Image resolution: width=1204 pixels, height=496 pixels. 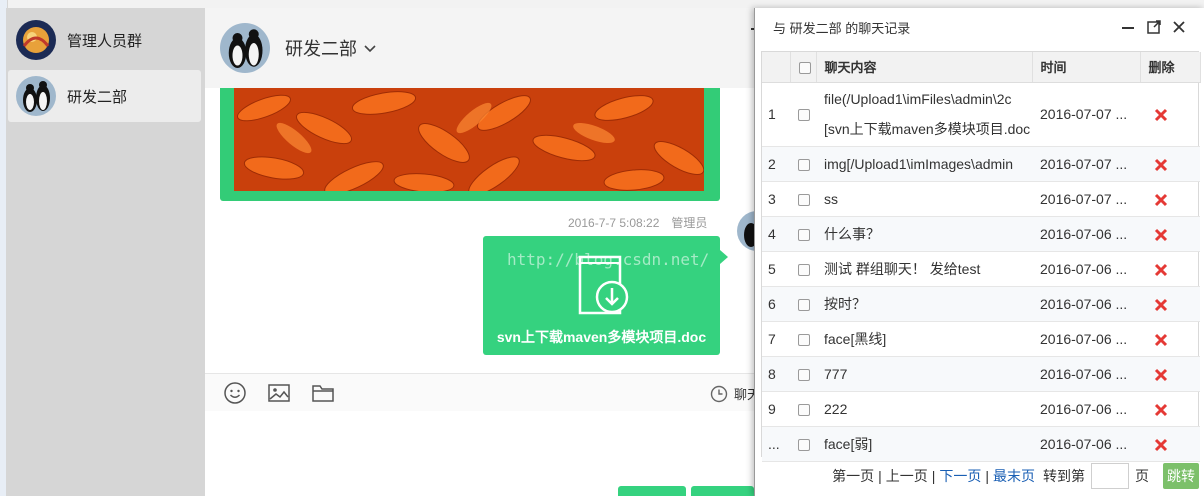 I want to click on image-message-bubble, so click(x=470, y=144).